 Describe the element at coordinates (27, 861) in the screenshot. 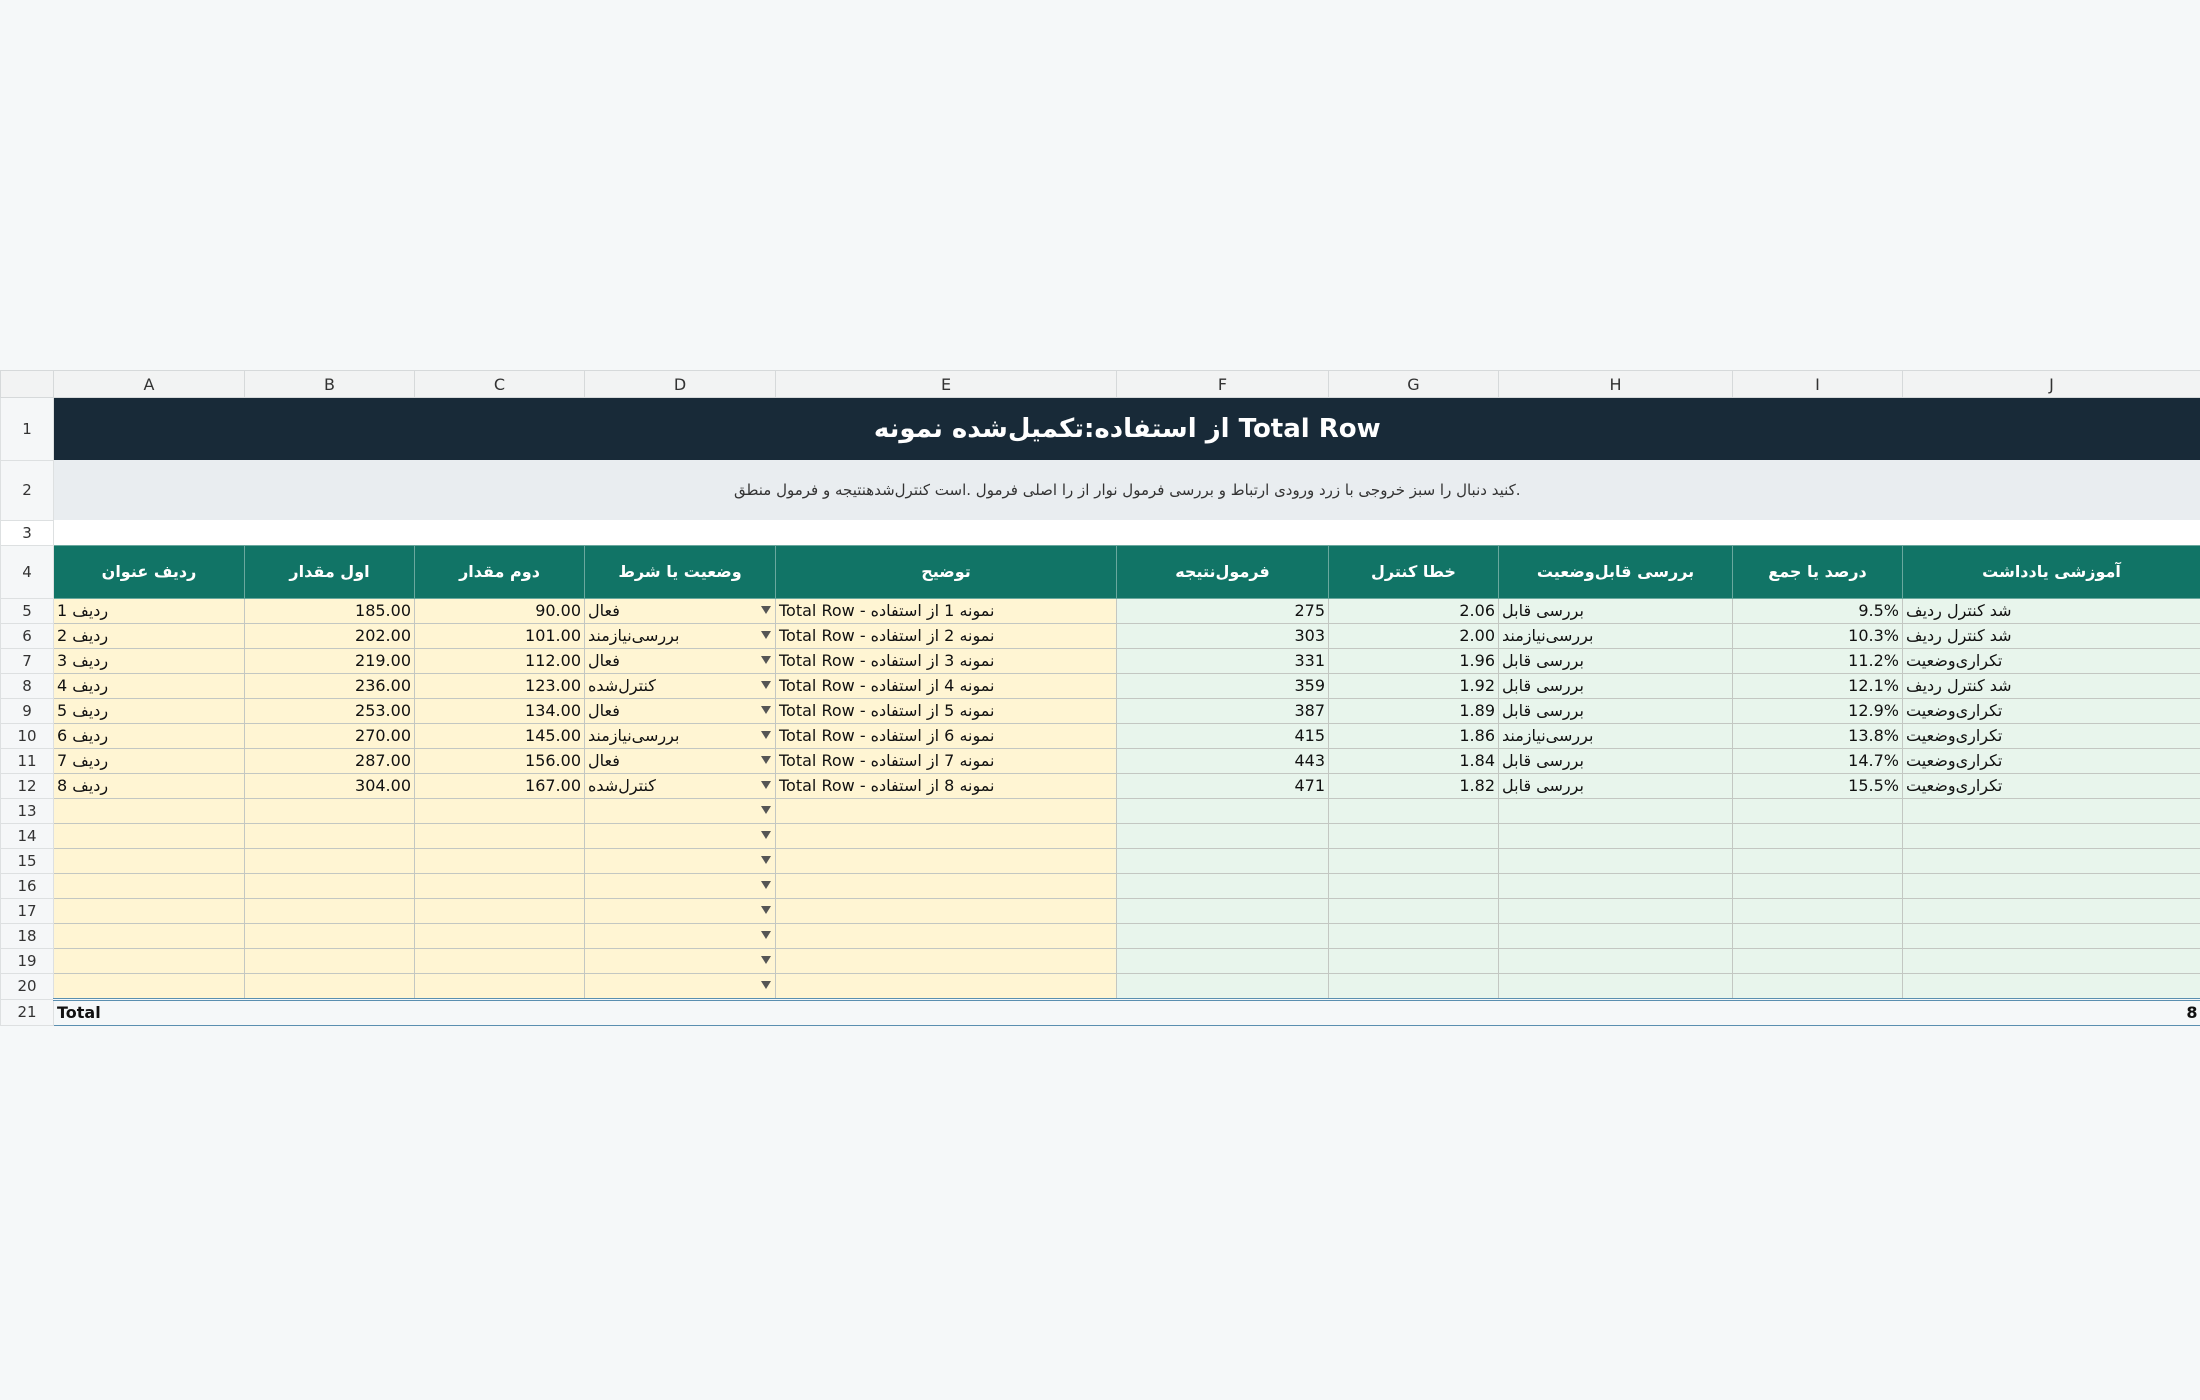

I see `row-number: 15` at that location.